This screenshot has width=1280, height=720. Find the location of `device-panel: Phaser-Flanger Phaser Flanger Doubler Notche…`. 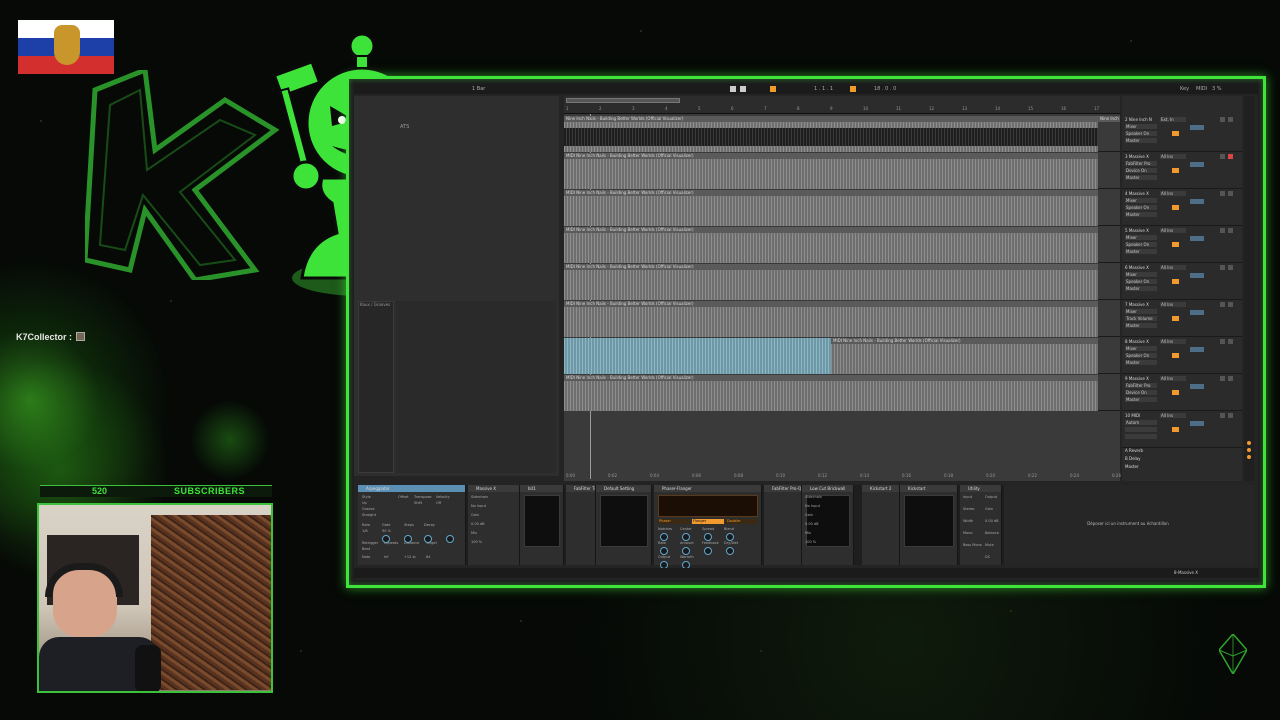

device-panel: Phaser-Flanger Phaser Flanger Doubler Notche… is located at coordinates (708, 527).